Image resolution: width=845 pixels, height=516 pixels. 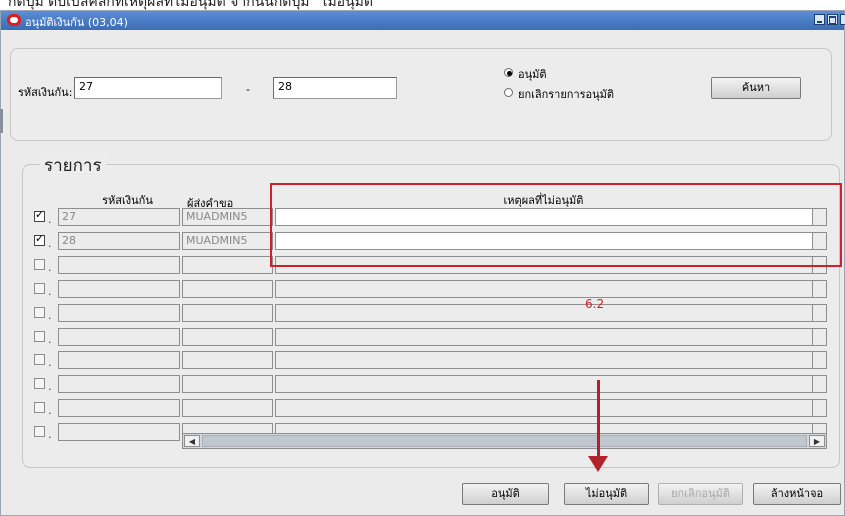 What do you see at coordinates (700, 494) in the screenshot?
I see `cancel-approve-button: ยกเลิกอนุมัติ` at bounding box center [700, 494].